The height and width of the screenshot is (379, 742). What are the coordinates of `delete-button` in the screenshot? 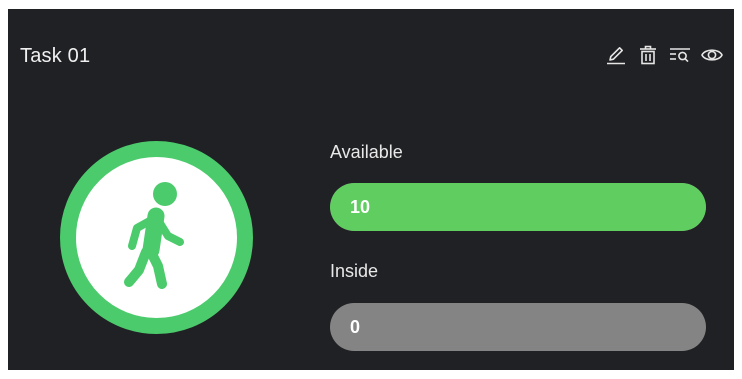 It's located at (648, 55).